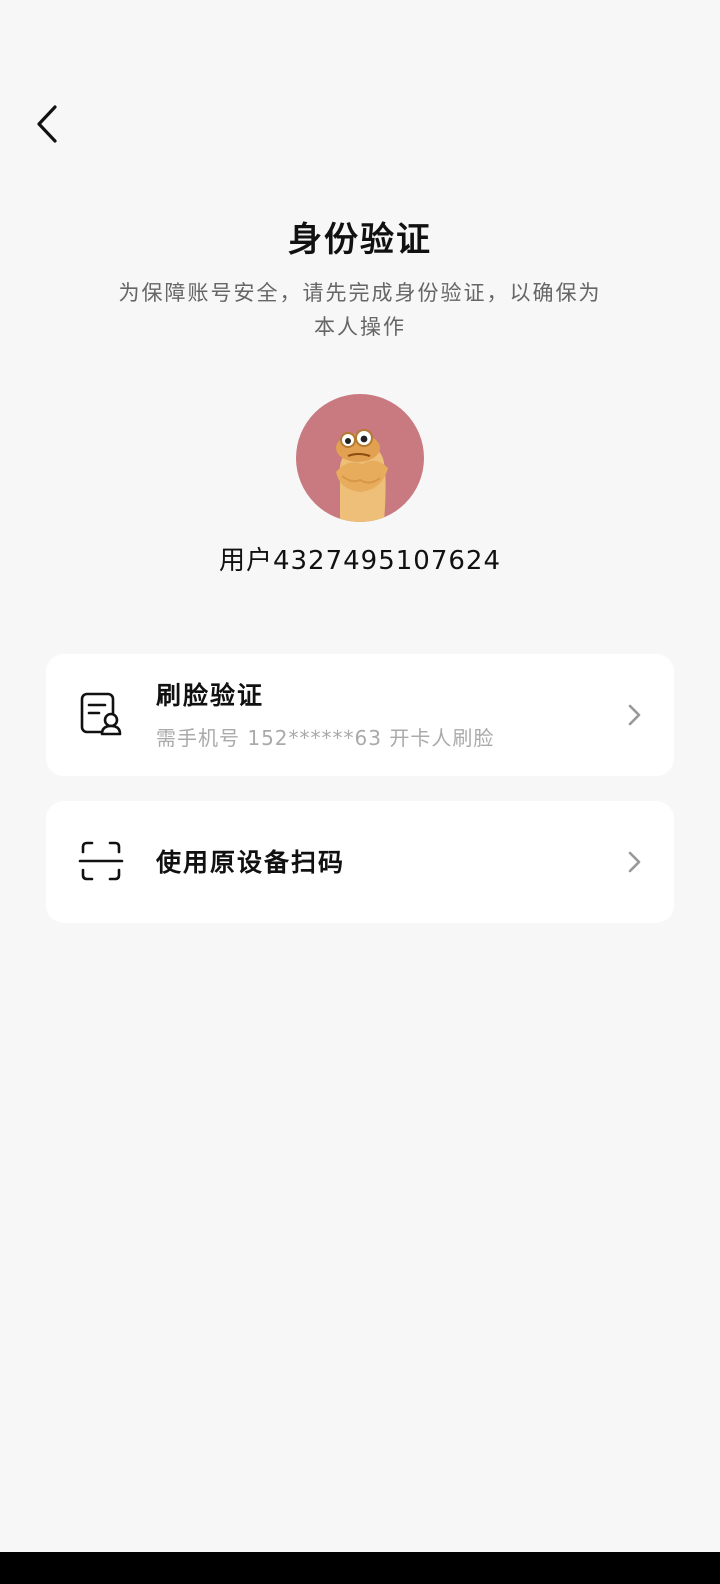 The image size is (720, 1584). Describe the element at coordinates (325, 738) in the screenshot. I see `face-verification-description: 需手机号 152******63 开卡人刷脸` at that location.